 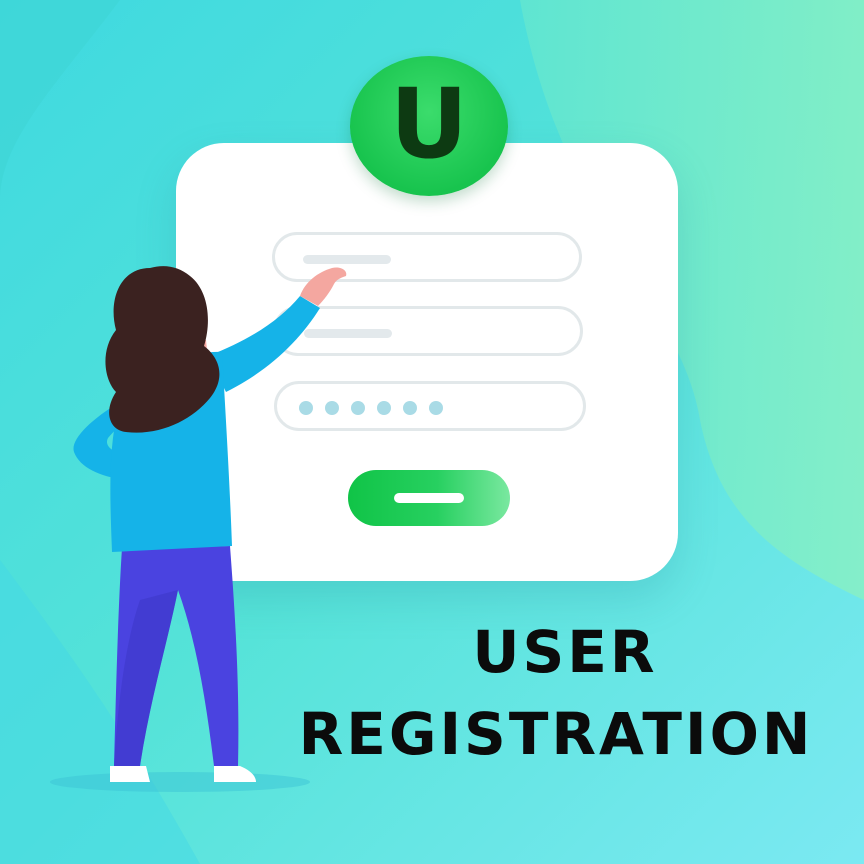 I want to click on headline-line-2: REGISTRATION, so click(x=556, y=734).